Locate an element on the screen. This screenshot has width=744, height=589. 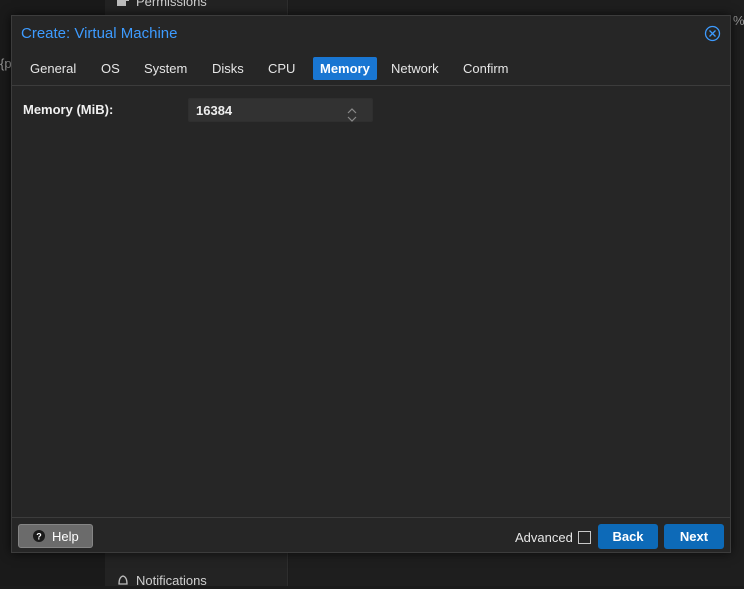
tab-confirm: Confirm is located at coordinates (486, 68).